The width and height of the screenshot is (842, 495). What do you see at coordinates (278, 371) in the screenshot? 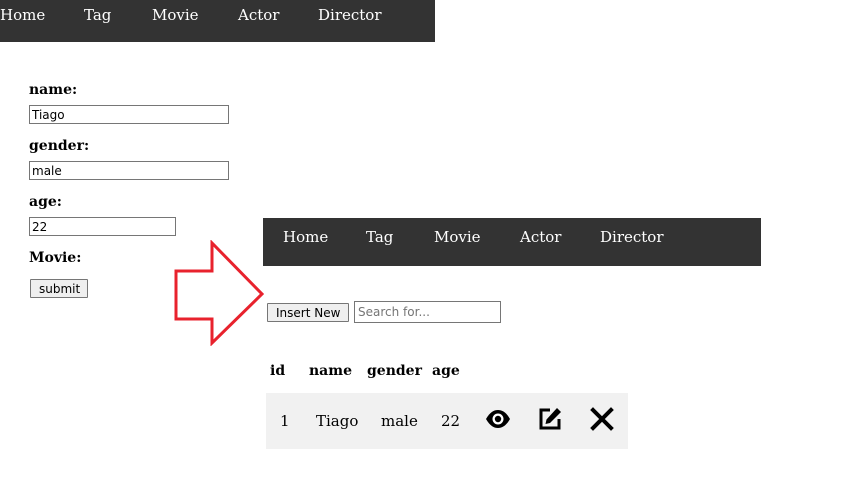
I see `column-header-id: id` at bounding box center [278, 371].